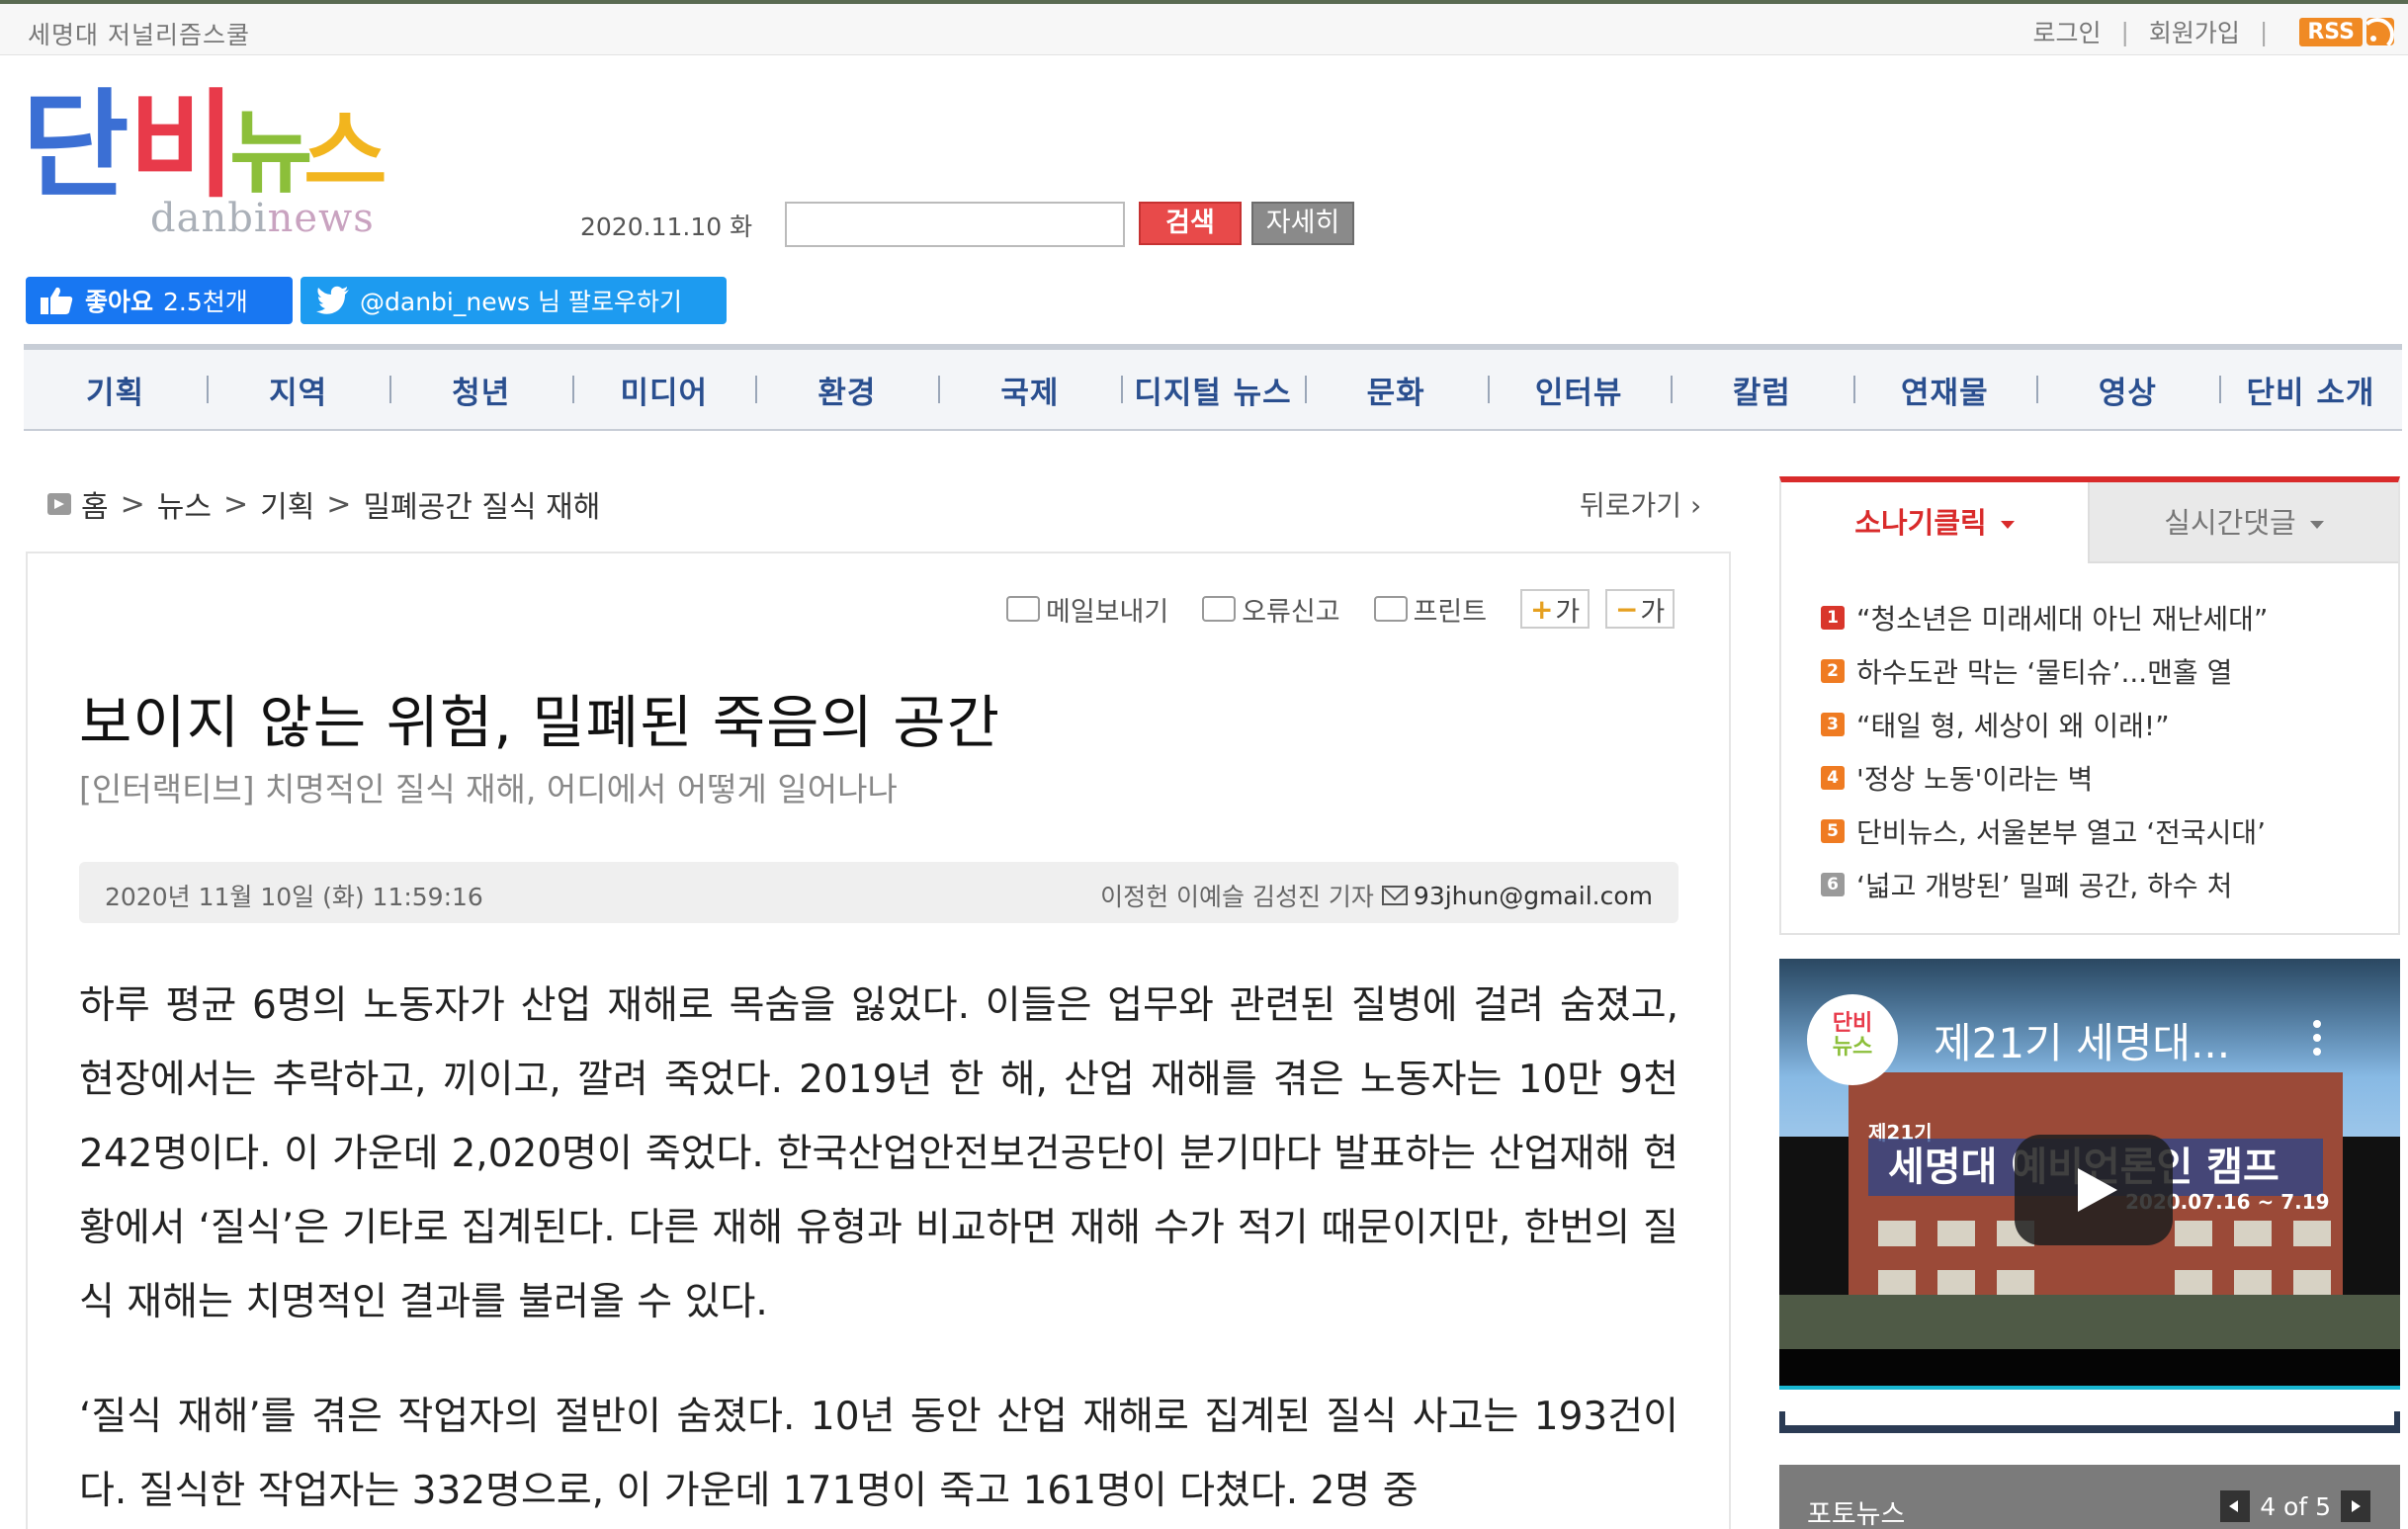 The image size is (2408, 1529). What do you see at coordinates (2066, 32) in the screenshot?
I see `login-link: 로그인` at bounding box center [2066, 32].